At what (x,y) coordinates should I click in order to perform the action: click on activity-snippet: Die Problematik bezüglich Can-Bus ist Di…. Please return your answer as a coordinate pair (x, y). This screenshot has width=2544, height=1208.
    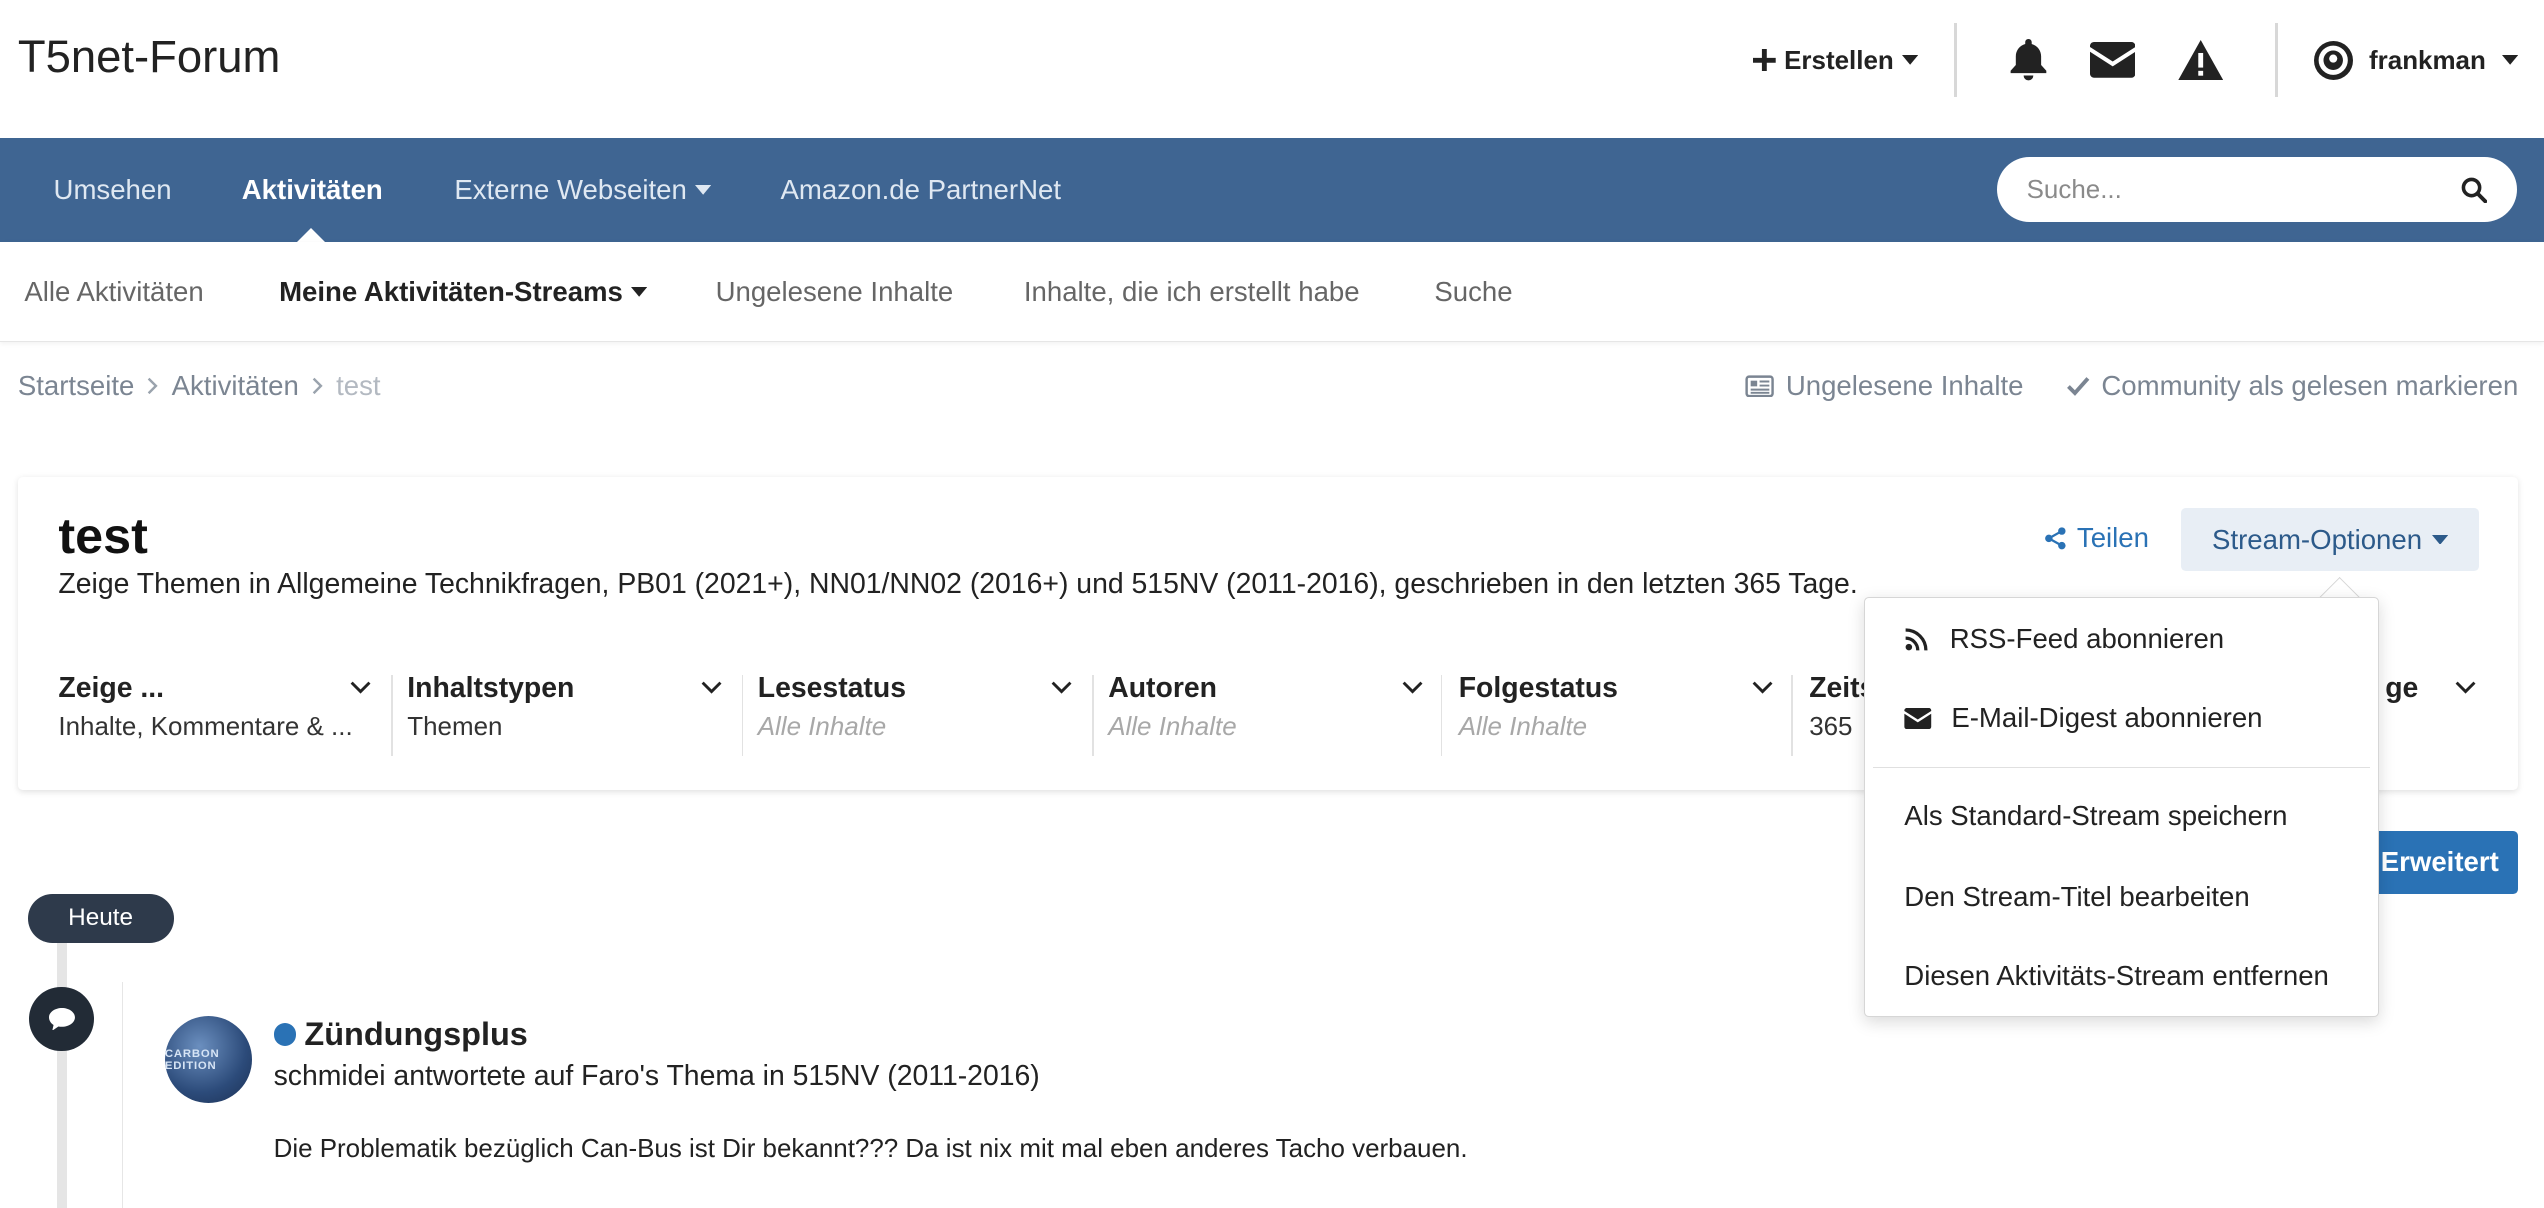
    Looking at the image, I should click on (870, 1147).